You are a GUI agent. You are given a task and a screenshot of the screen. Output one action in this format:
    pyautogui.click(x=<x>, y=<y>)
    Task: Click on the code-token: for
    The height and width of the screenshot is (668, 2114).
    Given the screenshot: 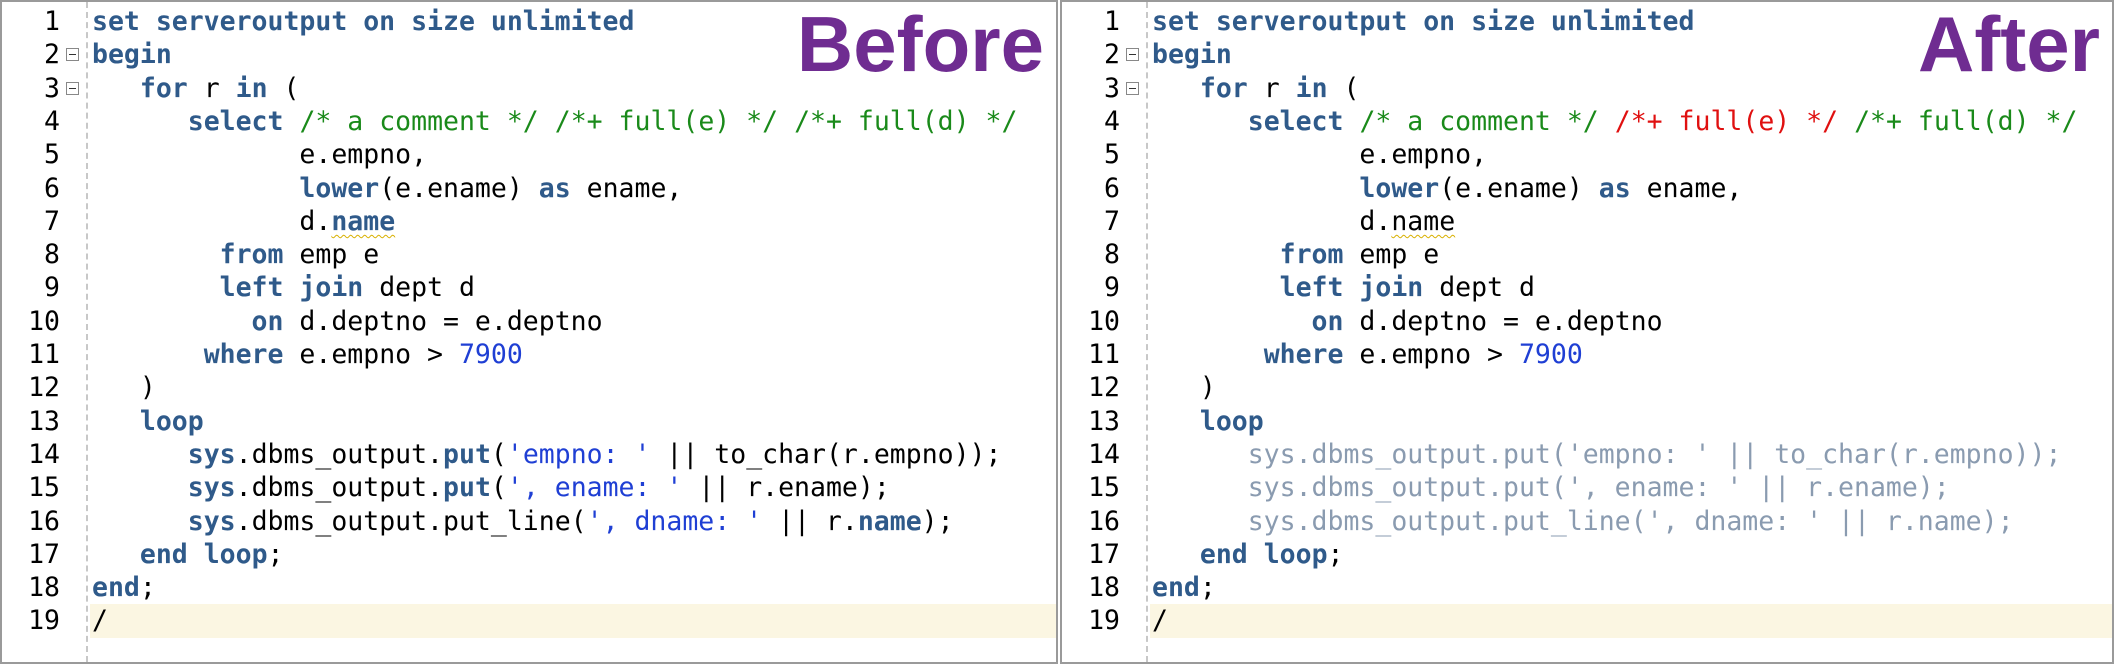 What is the action you would take?
    pyautogui.click(x=1223, y=88)
    